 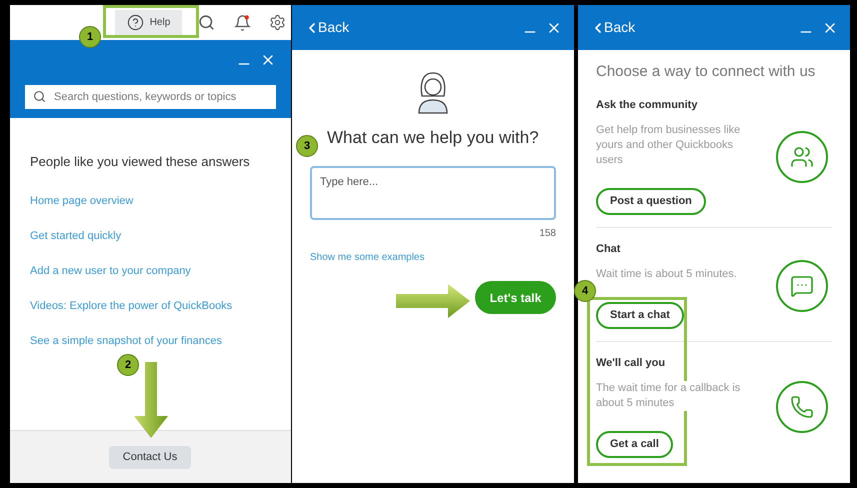 What do you see at coordinates (706, 72) in the screenshot?
I see `connect-title: Choose a way to connect with us` at bounding box center [706, 72].